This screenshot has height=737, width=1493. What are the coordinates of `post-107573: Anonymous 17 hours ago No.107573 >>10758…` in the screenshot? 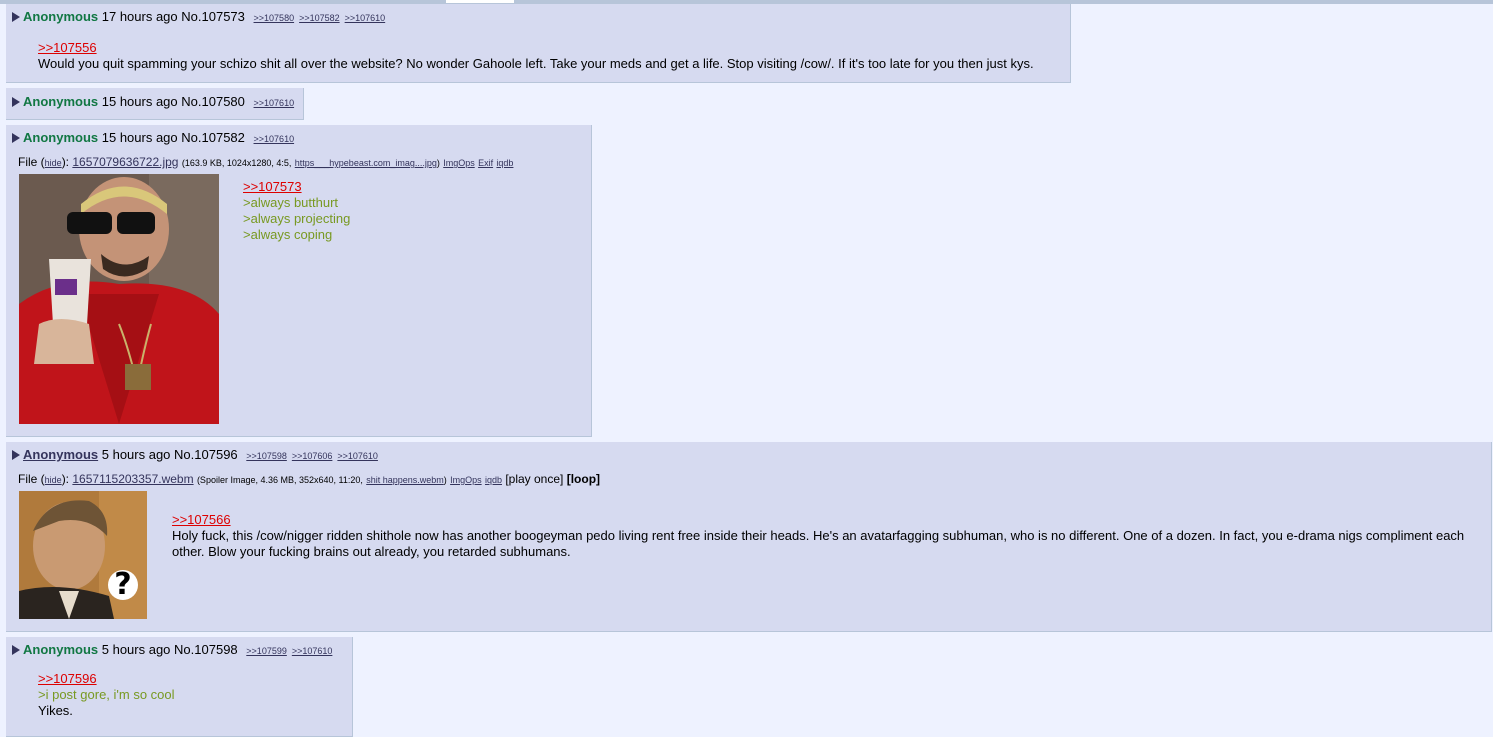 It's located at (538, 43).